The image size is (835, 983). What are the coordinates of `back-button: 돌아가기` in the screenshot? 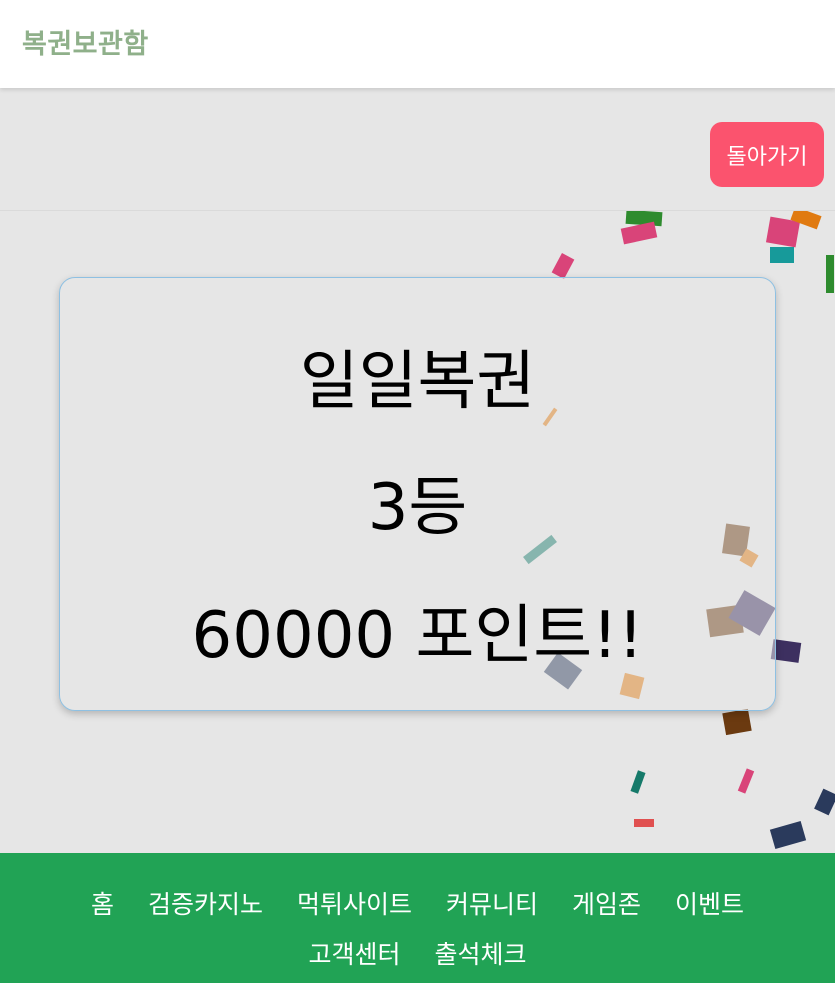 It's located at (767, 154).